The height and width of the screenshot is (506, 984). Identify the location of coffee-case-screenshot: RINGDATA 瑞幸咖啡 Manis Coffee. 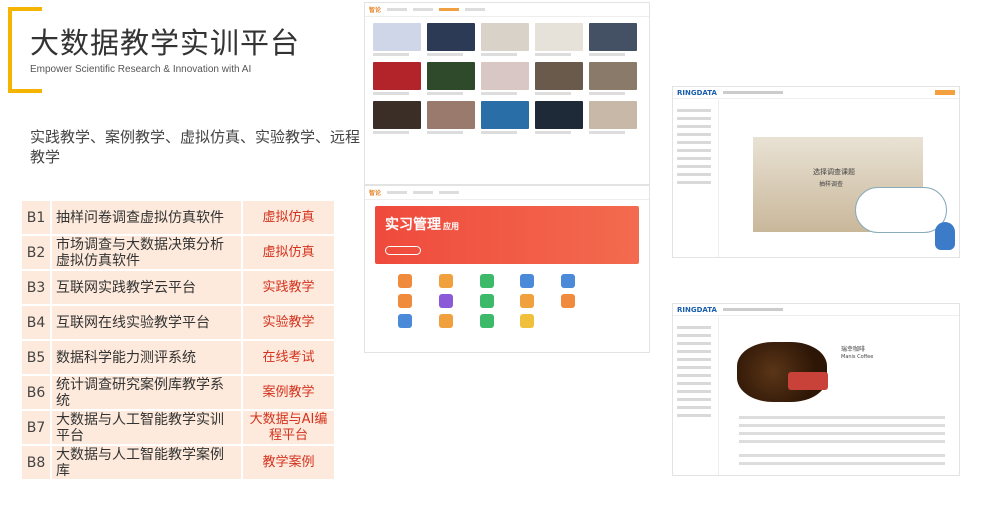
(816, 389).